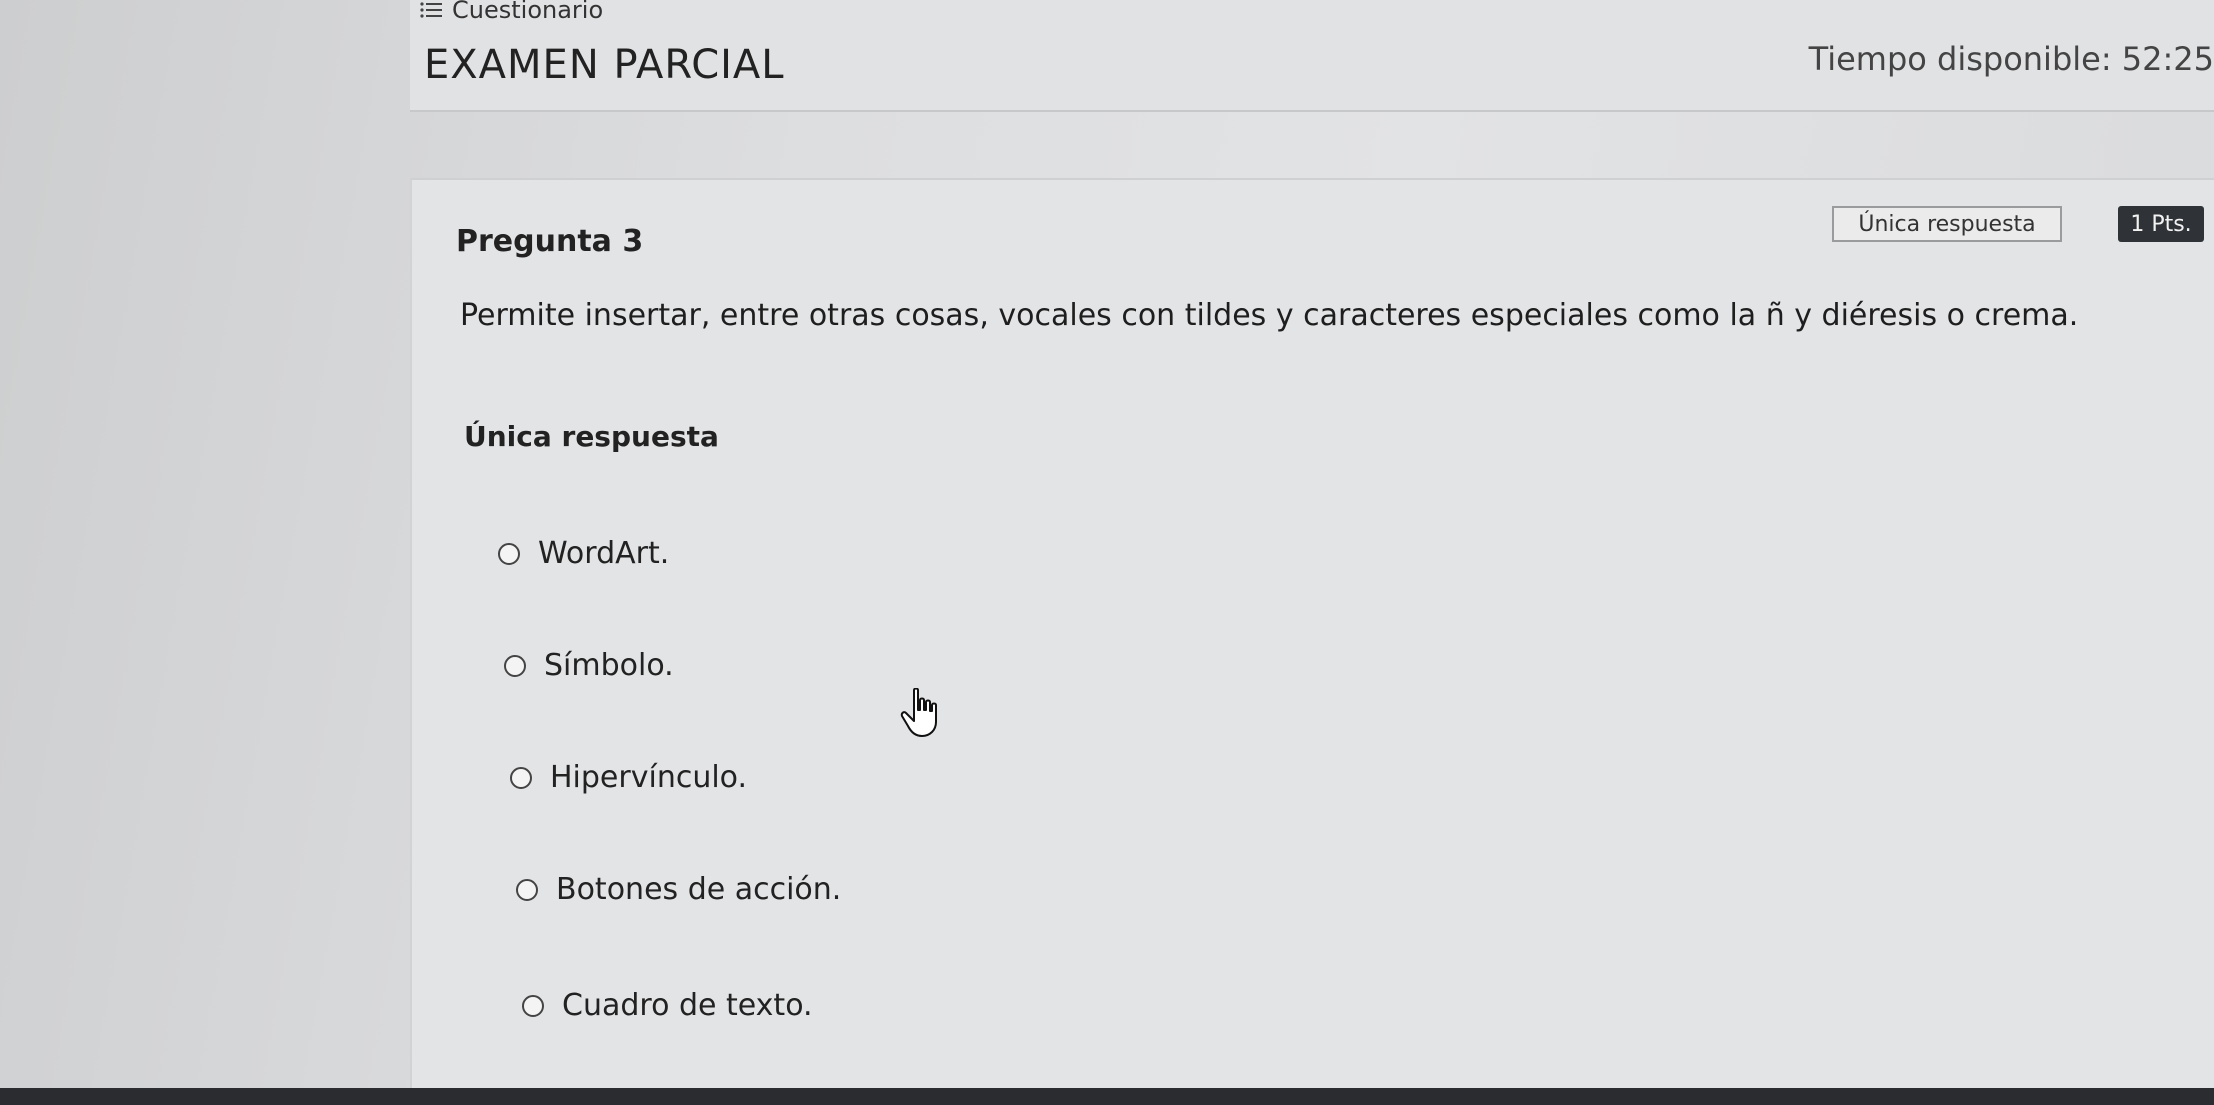 The height and width of the screenshot is (1105, 2214). Describe the element at coordinates (2011, 59) in the screenshot. I see `time-remaining: Tiempo disponible: 52:25` at that location.